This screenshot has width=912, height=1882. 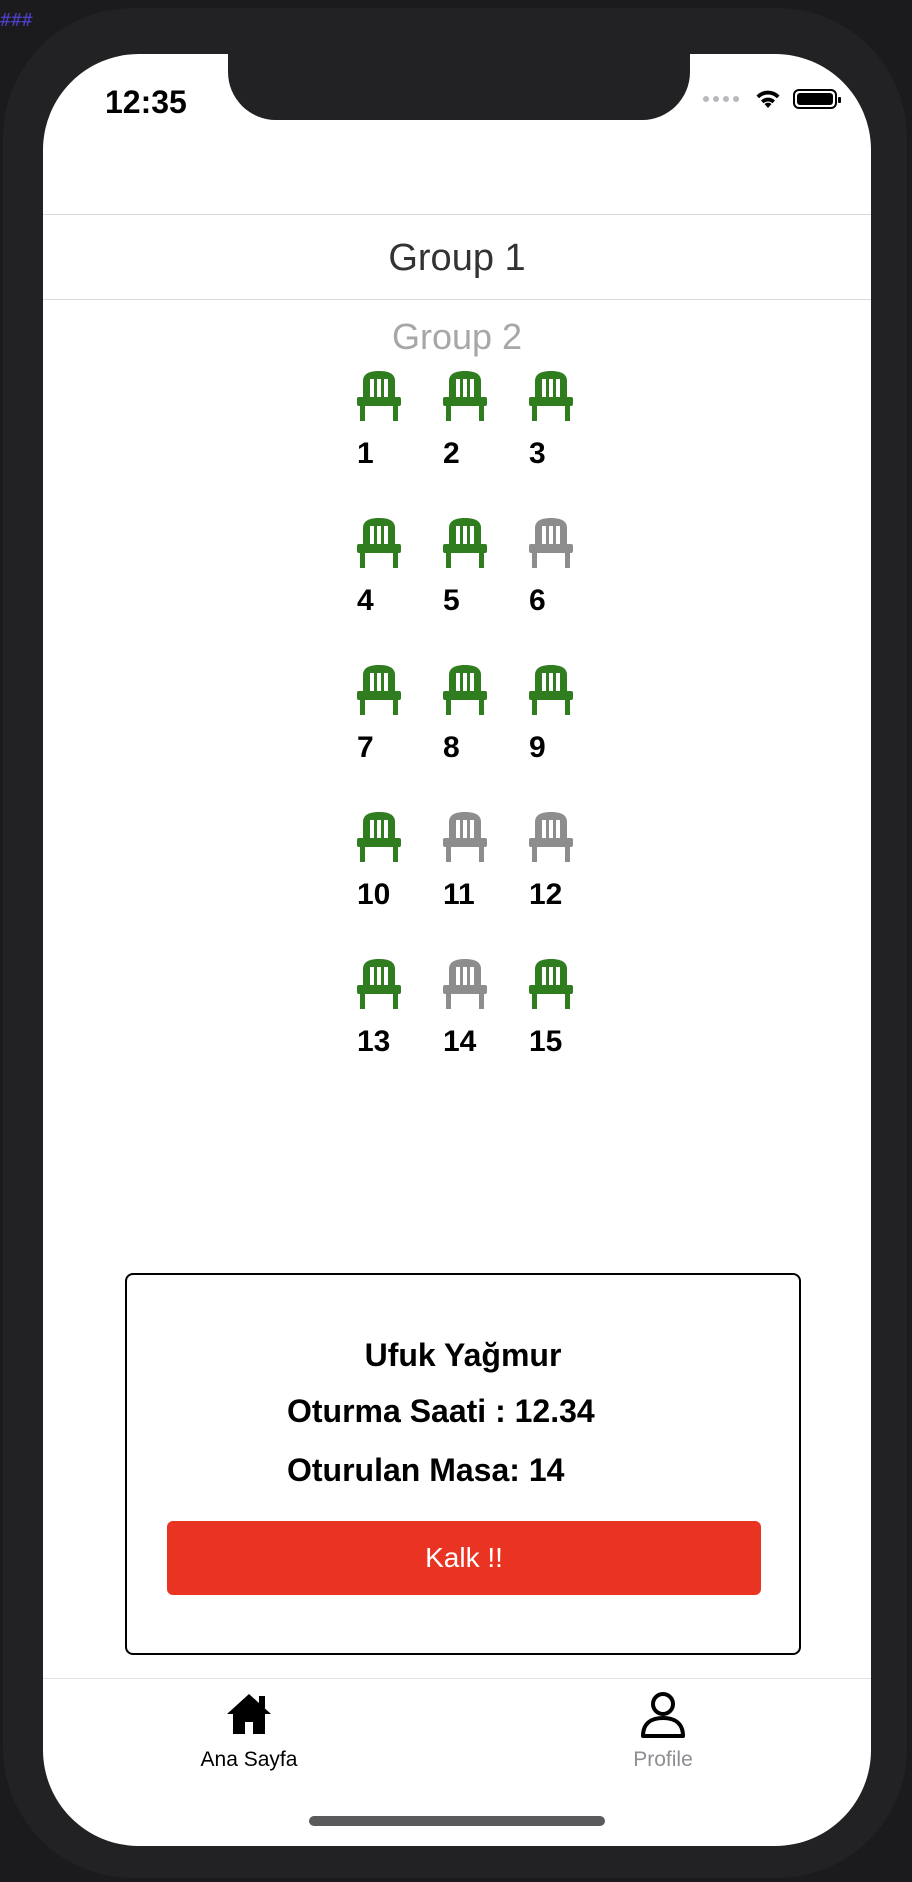 What do you see at coordinates (249, 1714) in the screenshot?
I see `home-icon` at bounding box center [249, 1714].